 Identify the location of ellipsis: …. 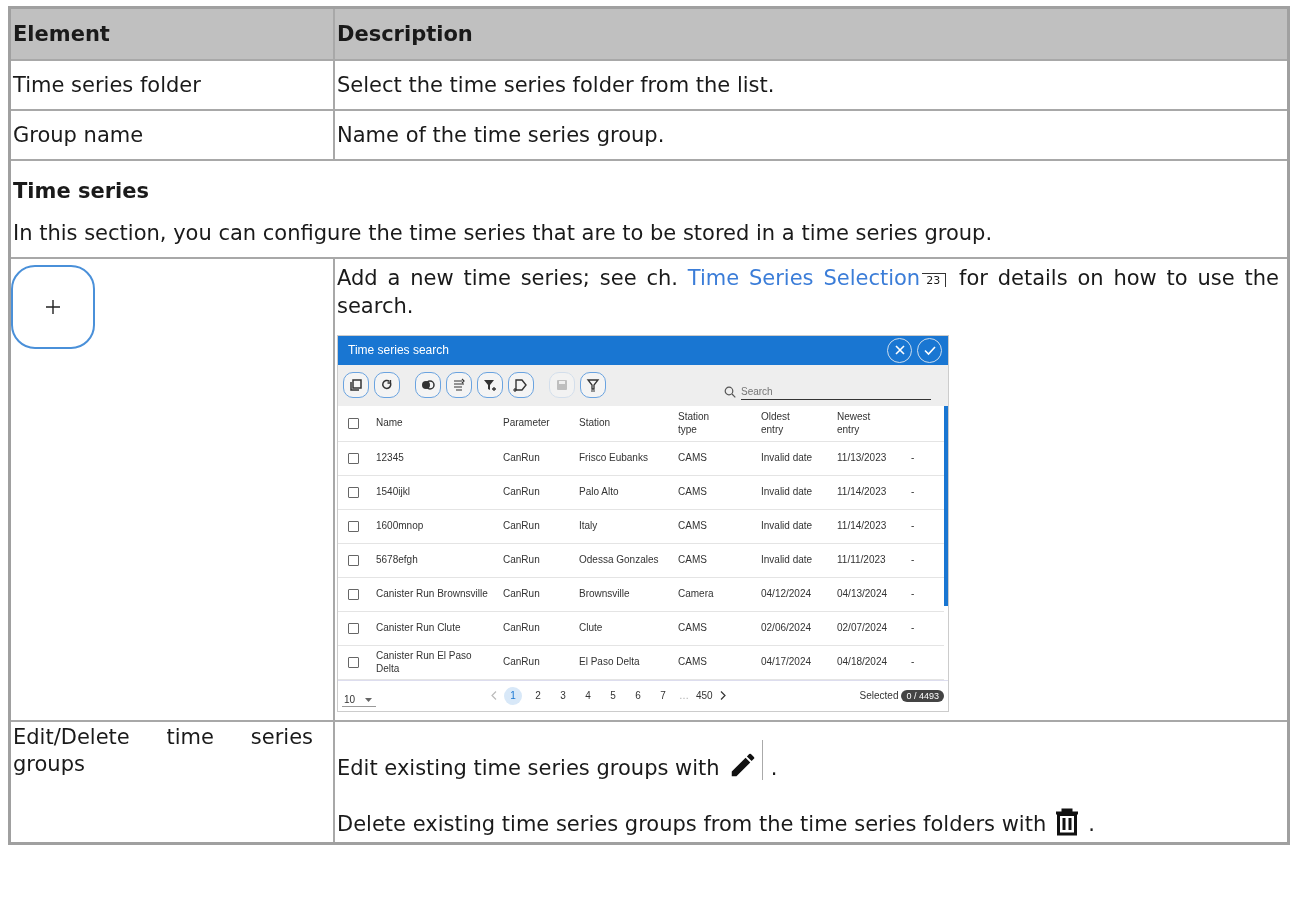
(684, 696).